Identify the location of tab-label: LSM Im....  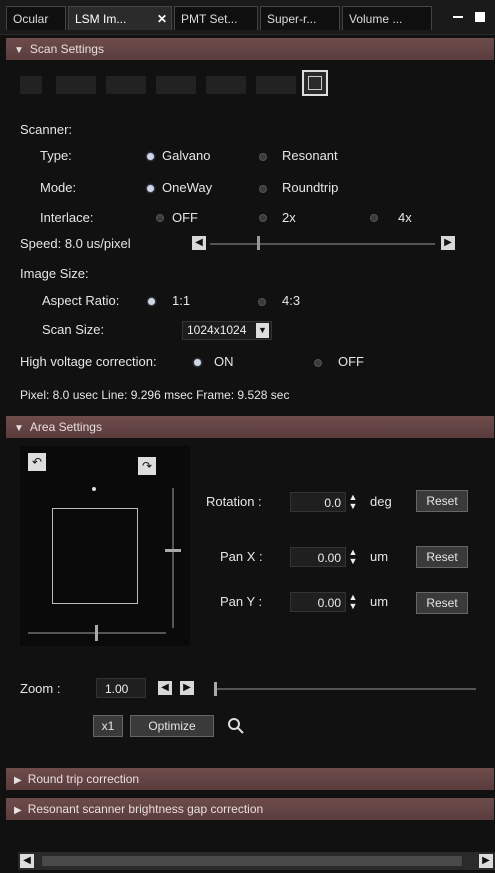
(101, 19).